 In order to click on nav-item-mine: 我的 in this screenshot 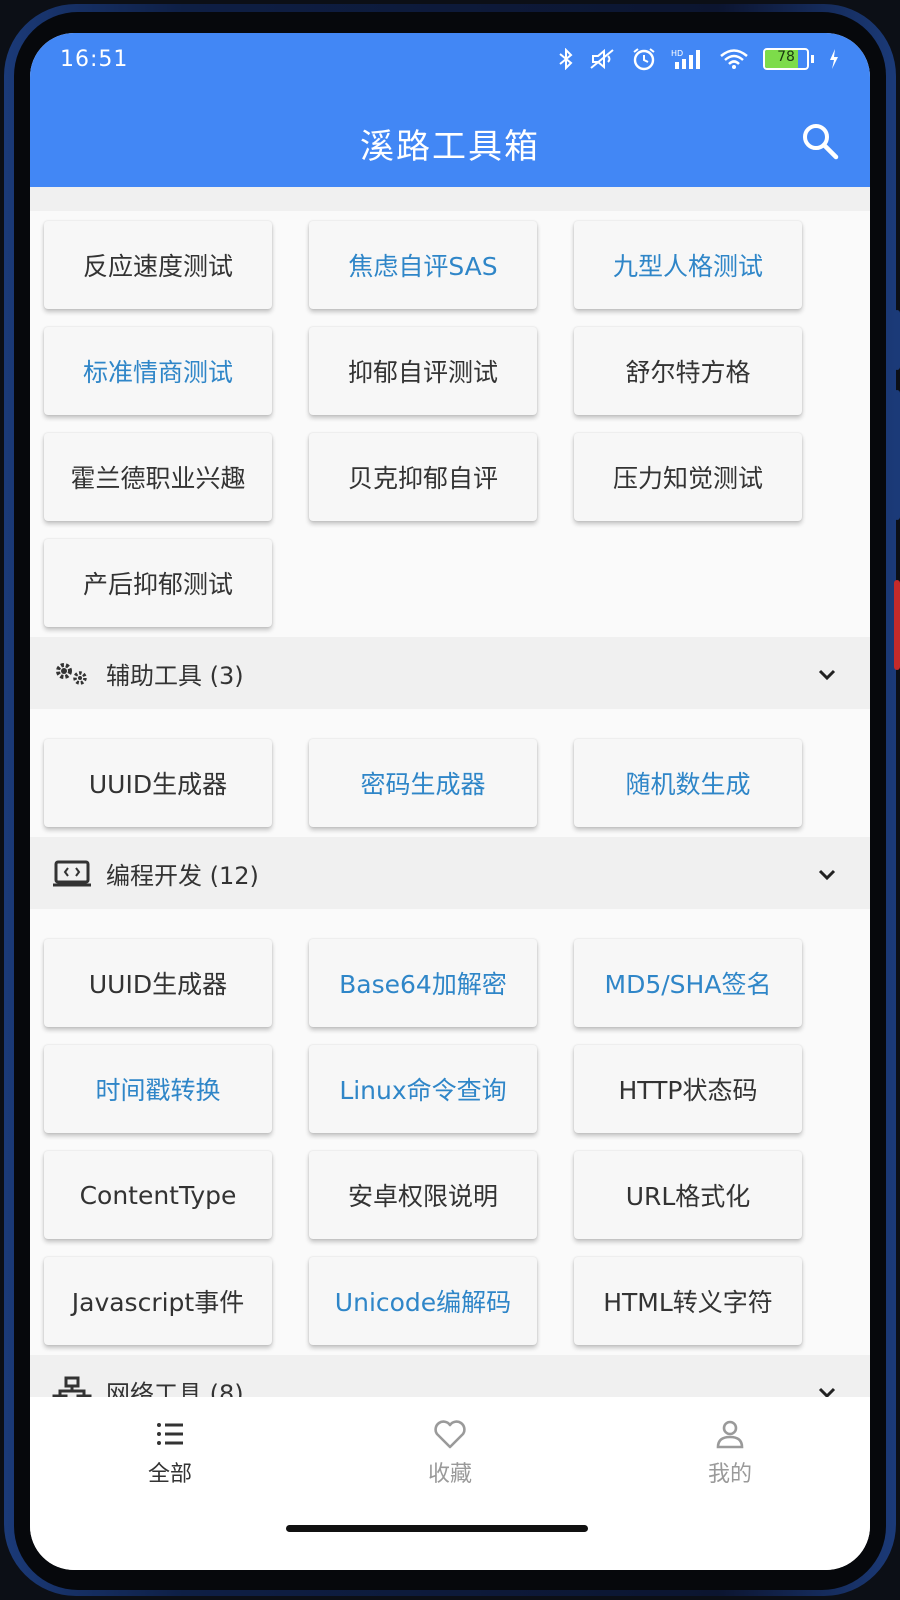, I will do `click(730, 1452)`.